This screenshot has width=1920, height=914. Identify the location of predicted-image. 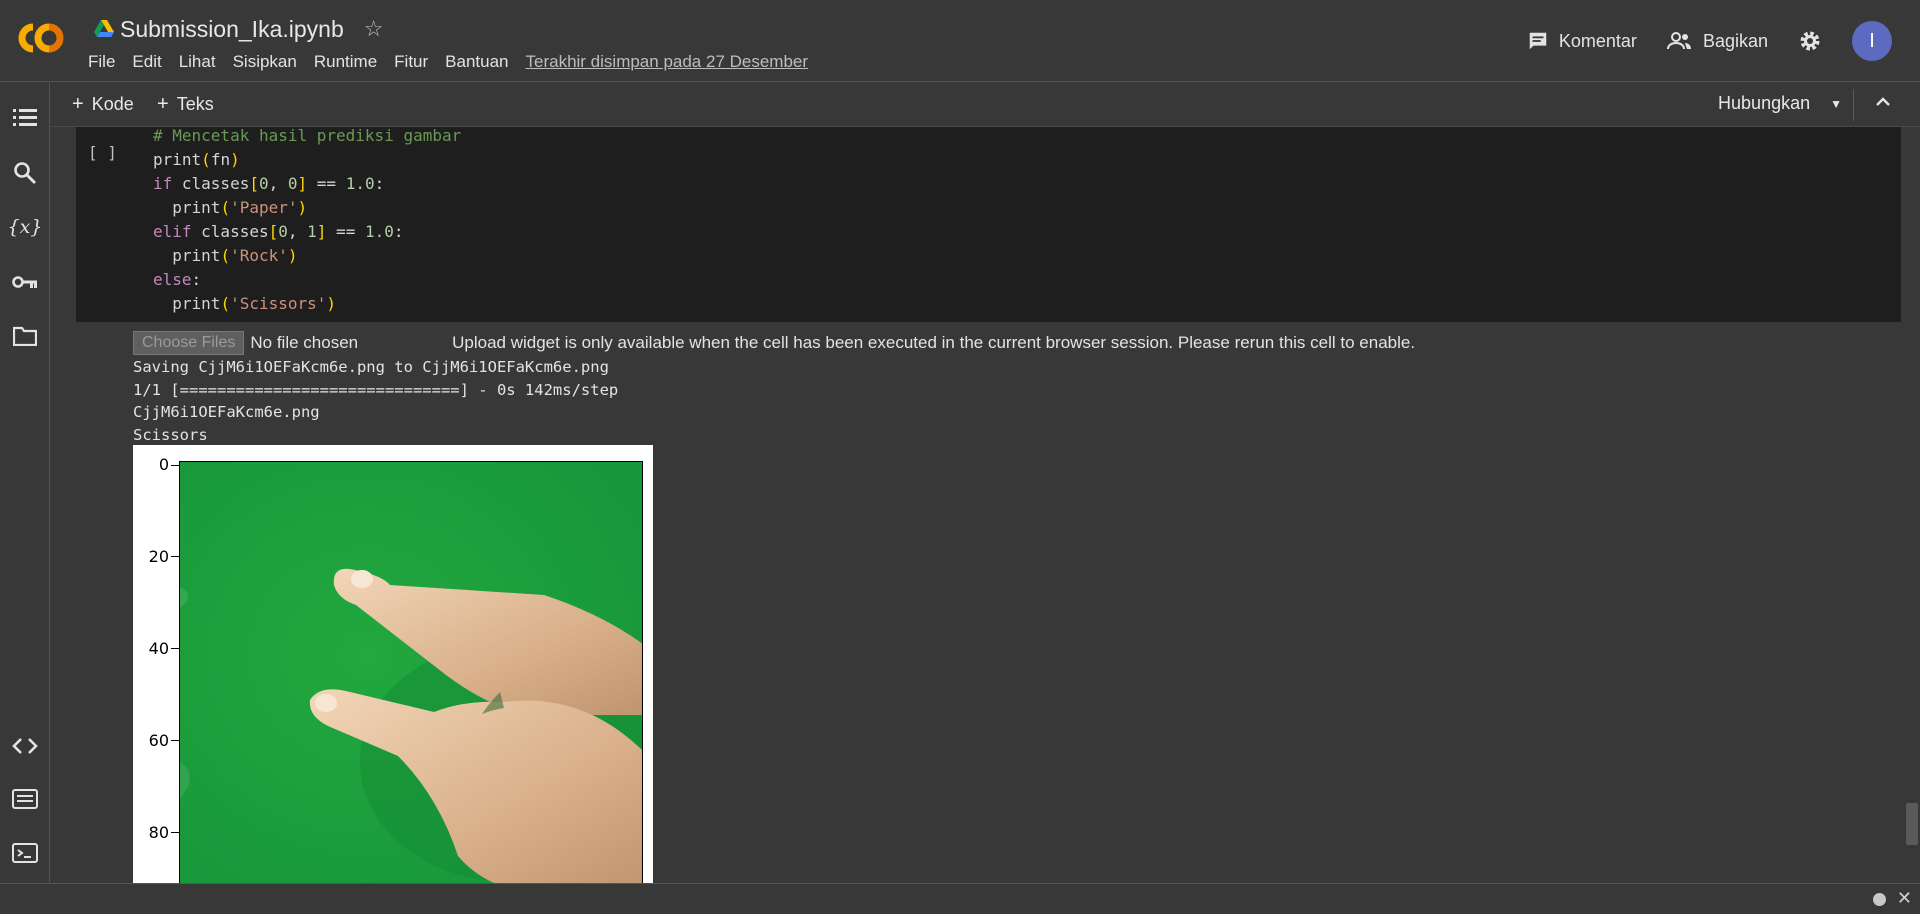
(411, 673).